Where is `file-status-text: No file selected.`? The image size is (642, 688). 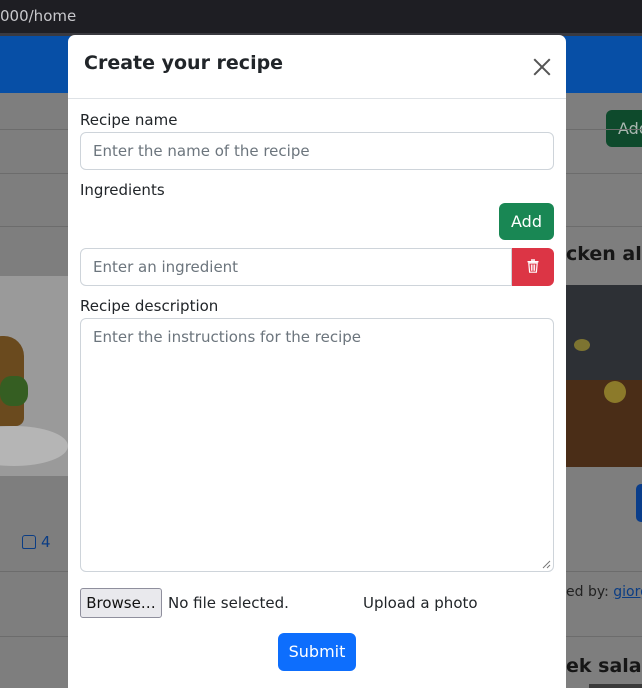 file-status-text: No file selected. is located at coordinates (228, 603).